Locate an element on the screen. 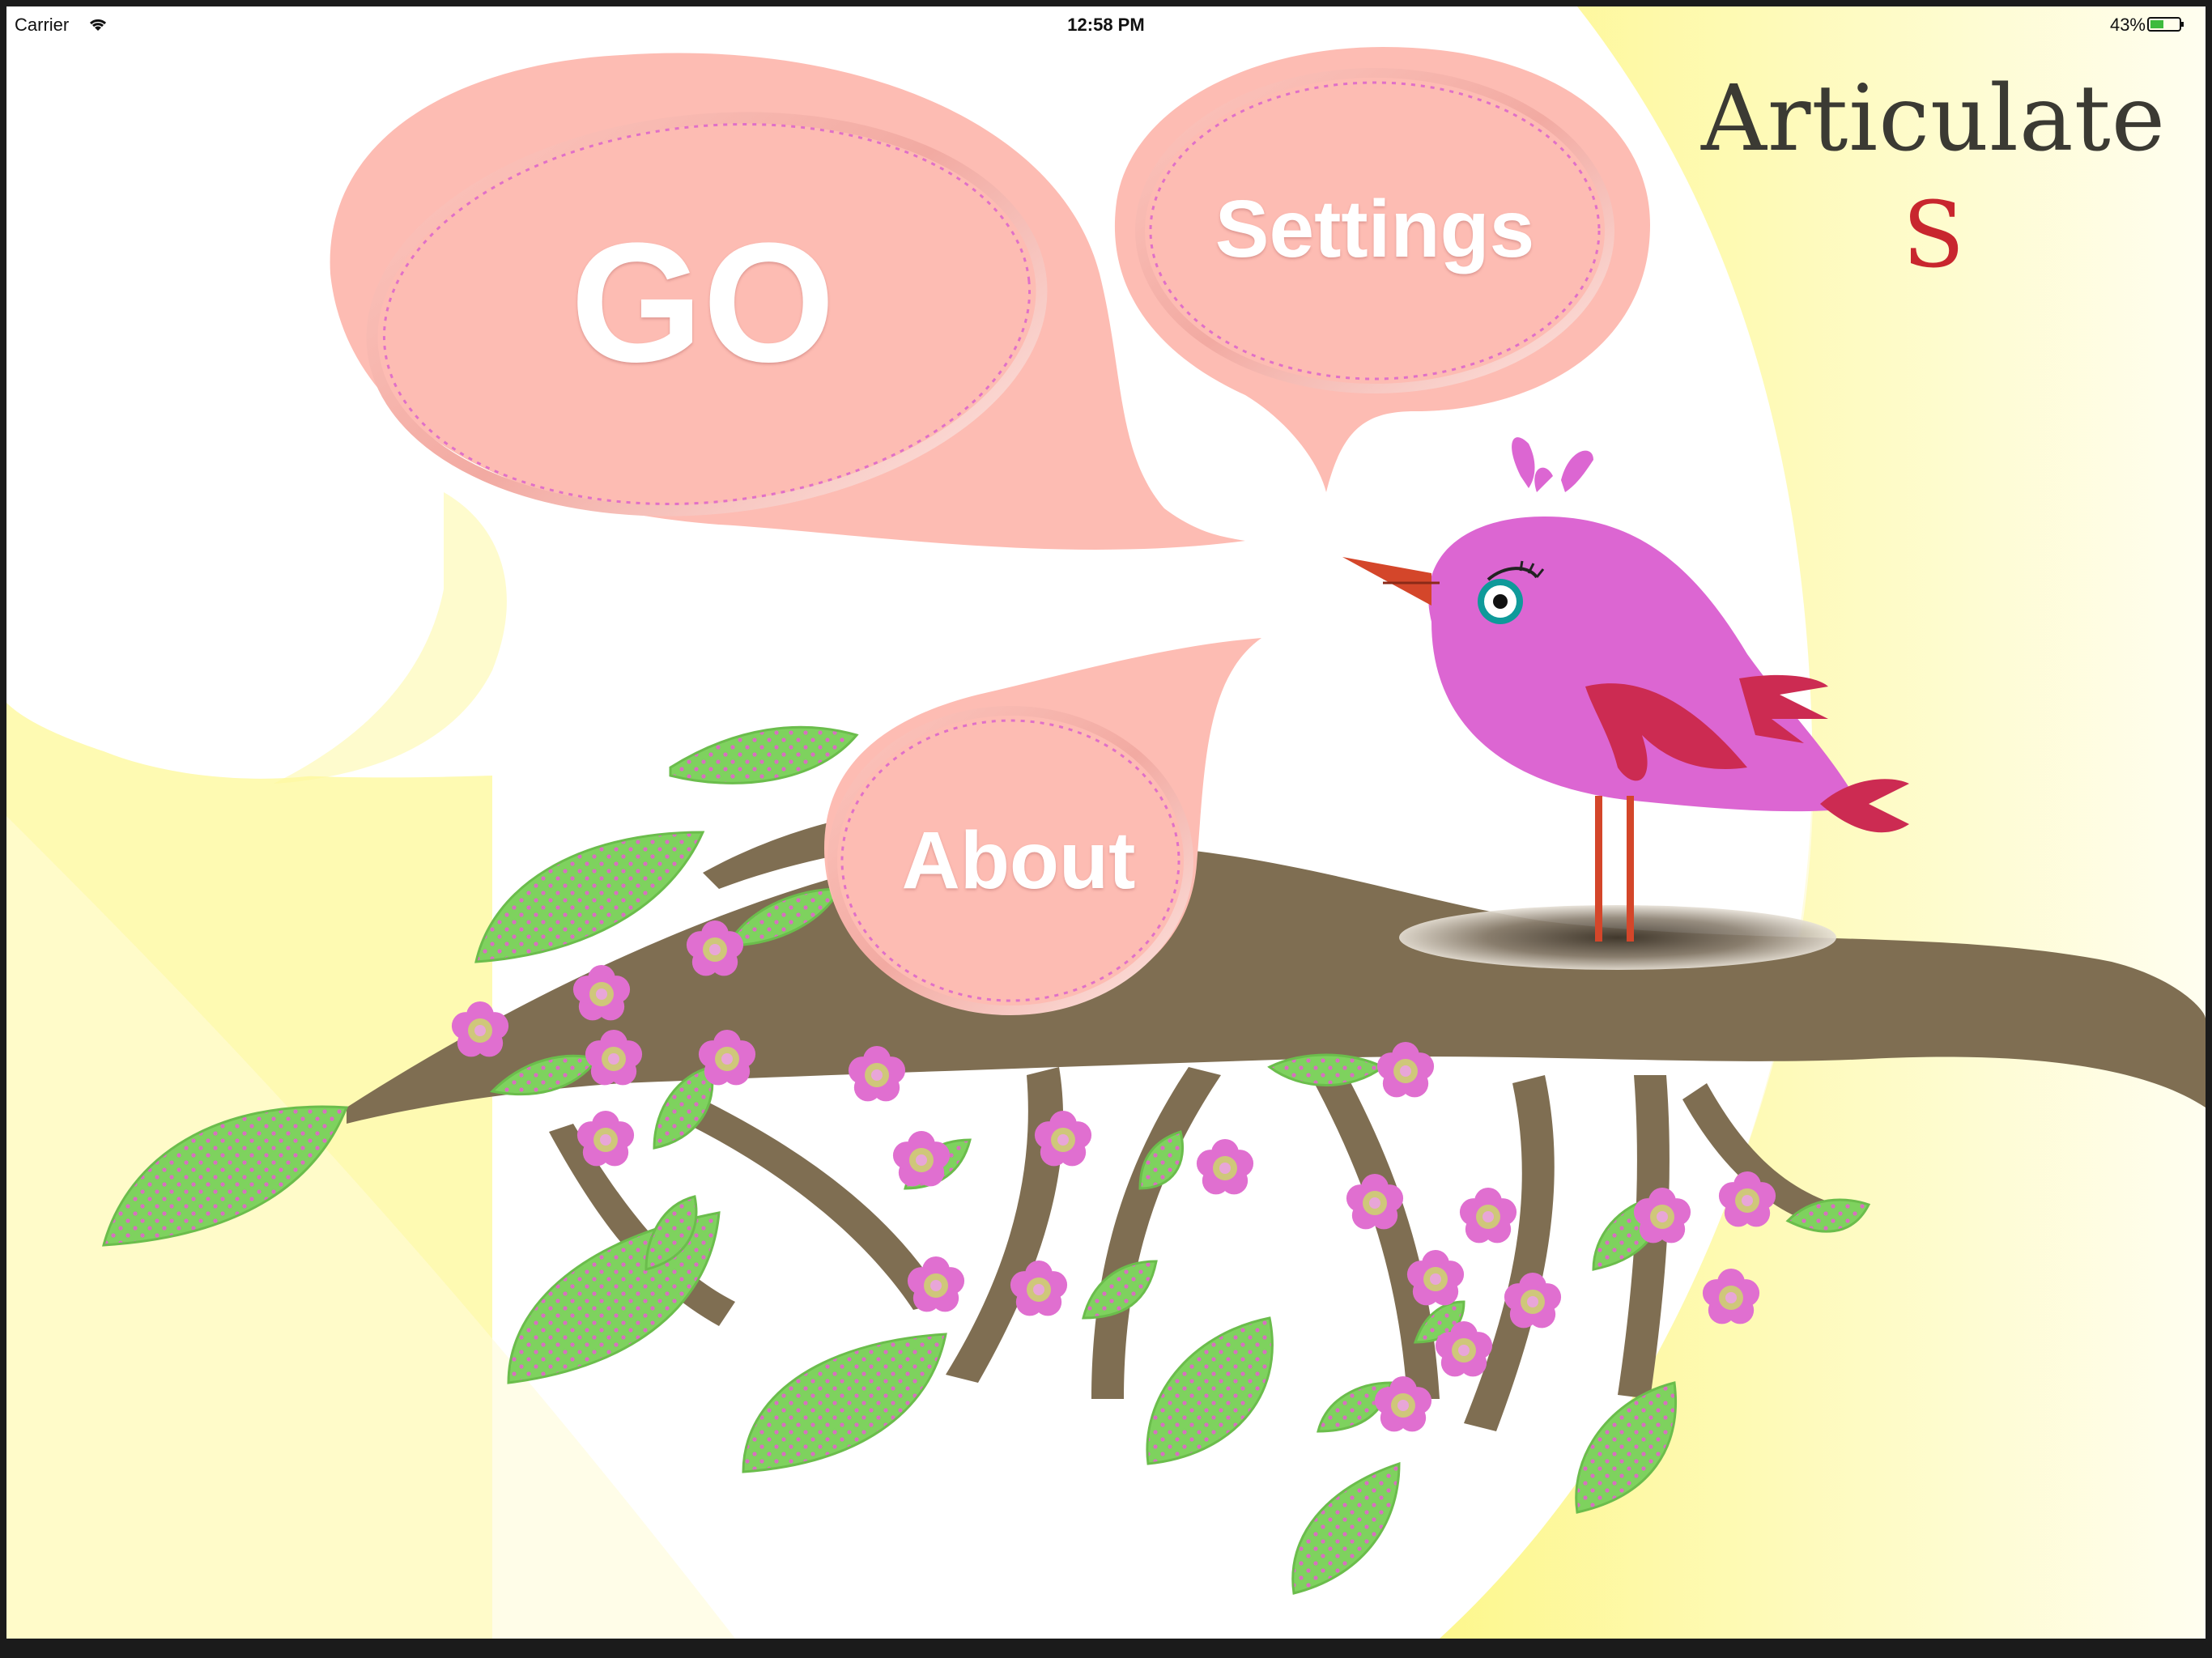  settings-button-label: Settings is located at coordinates (1375, 229).